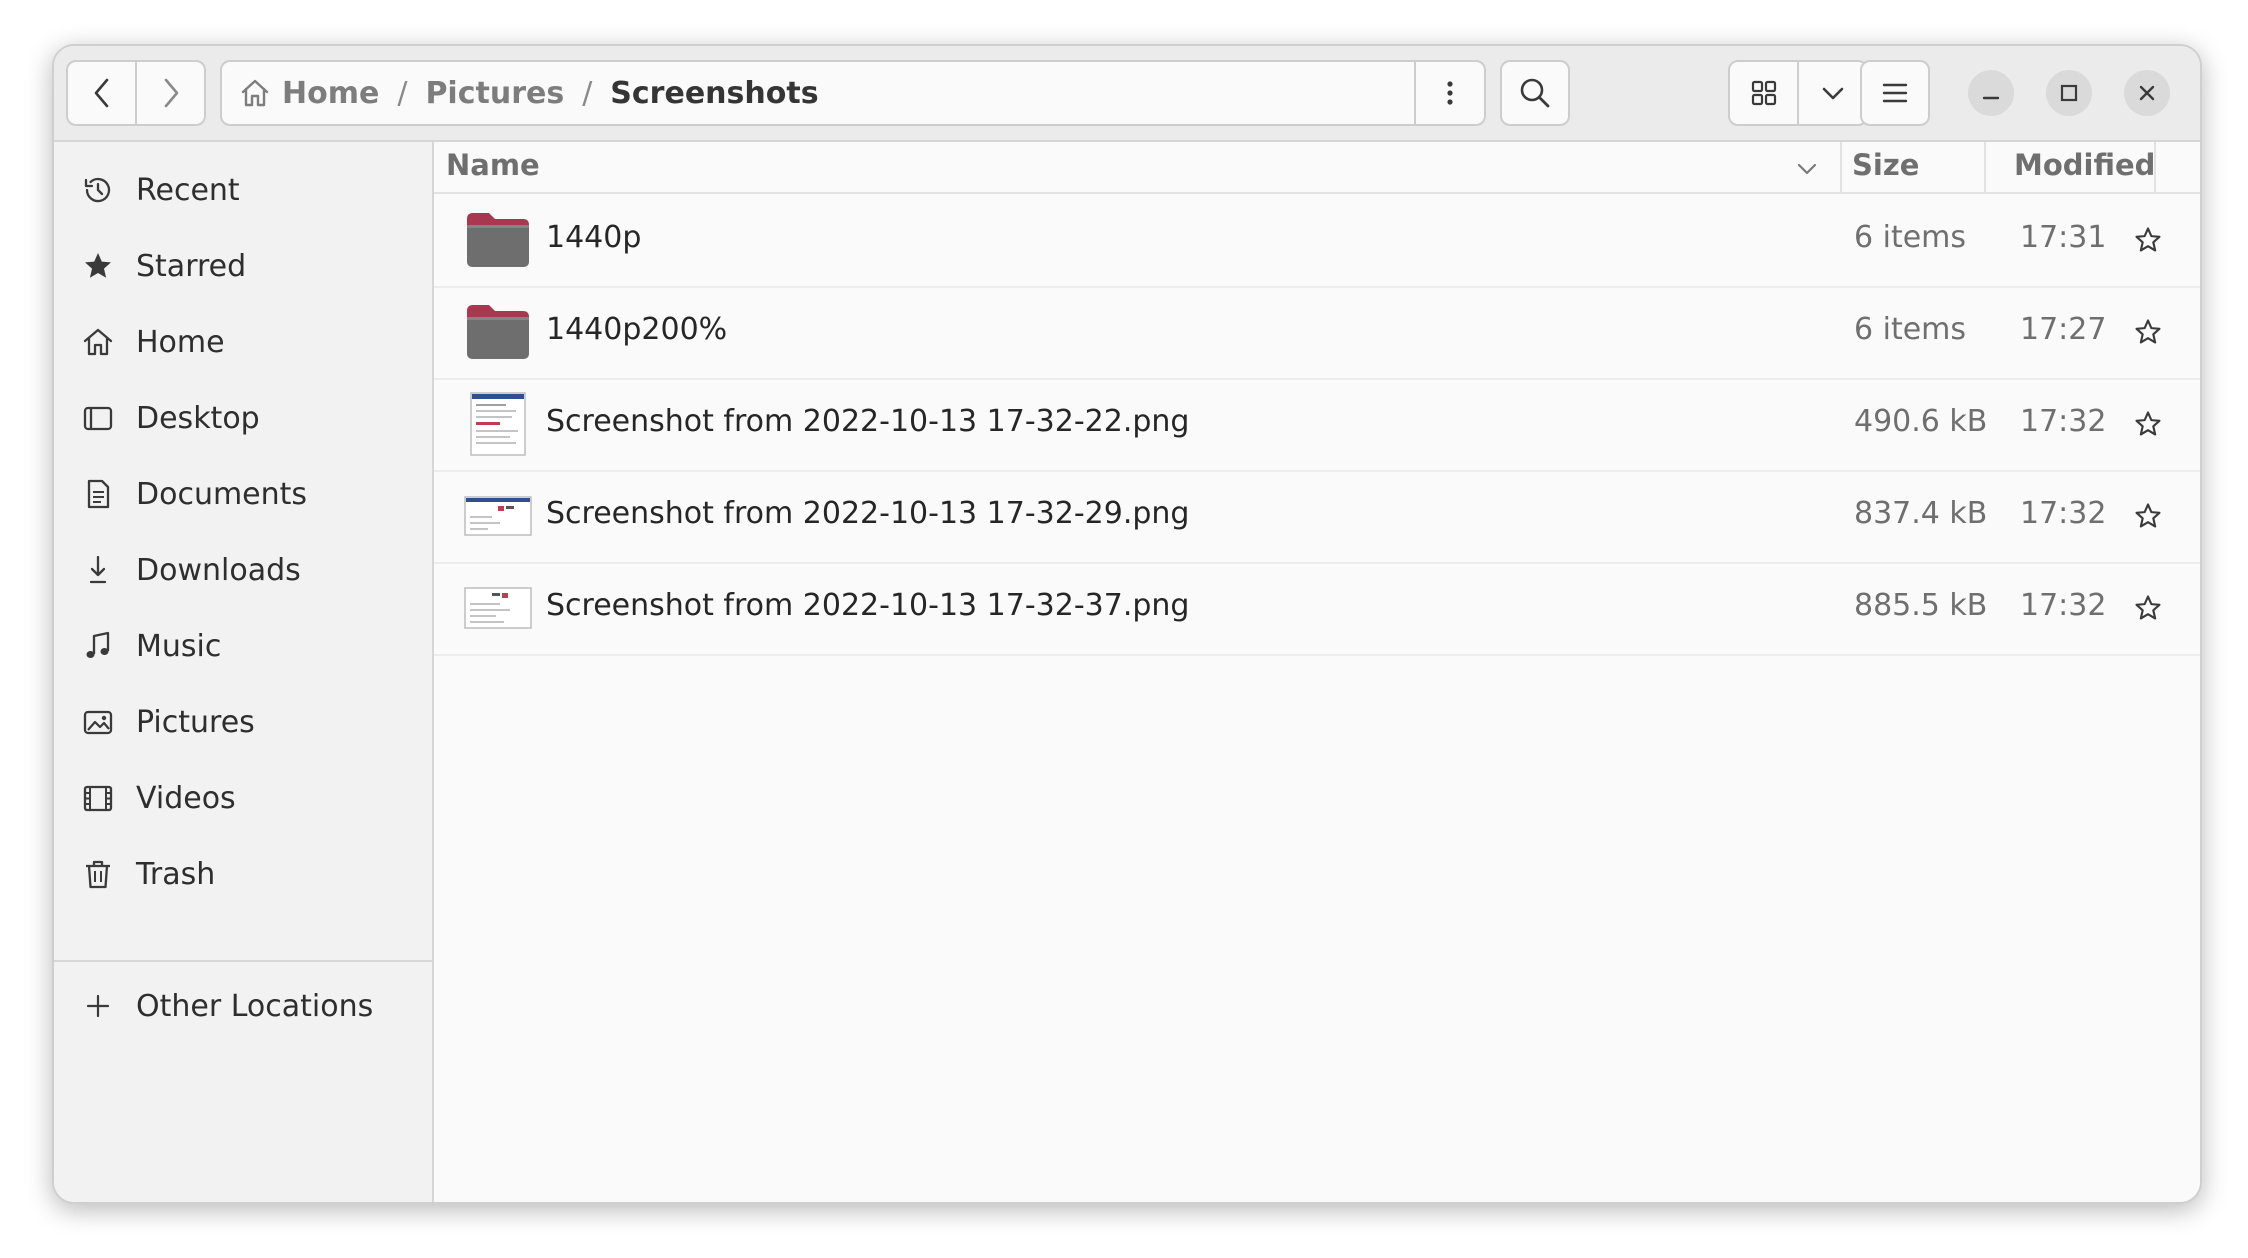  What do you see at coordinates (493, 165) in the screenshot?
I see `column-header-name: Name` at bounding box center [493, 165].